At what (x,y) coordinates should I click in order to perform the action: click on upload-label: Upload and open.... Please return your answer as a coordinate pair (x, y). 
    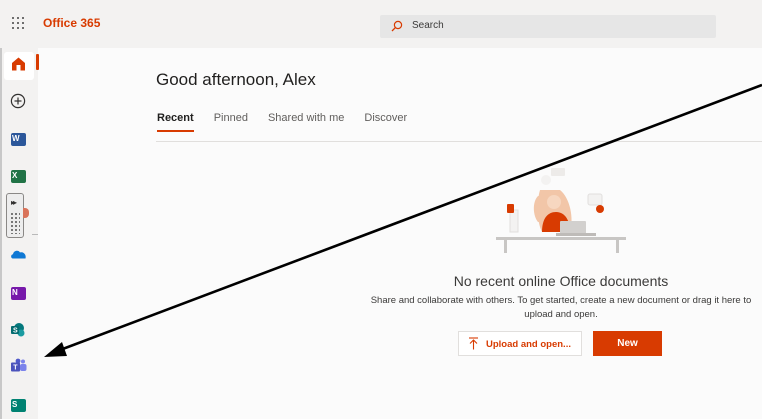
    Looking at the image, I should click on (528, 344).